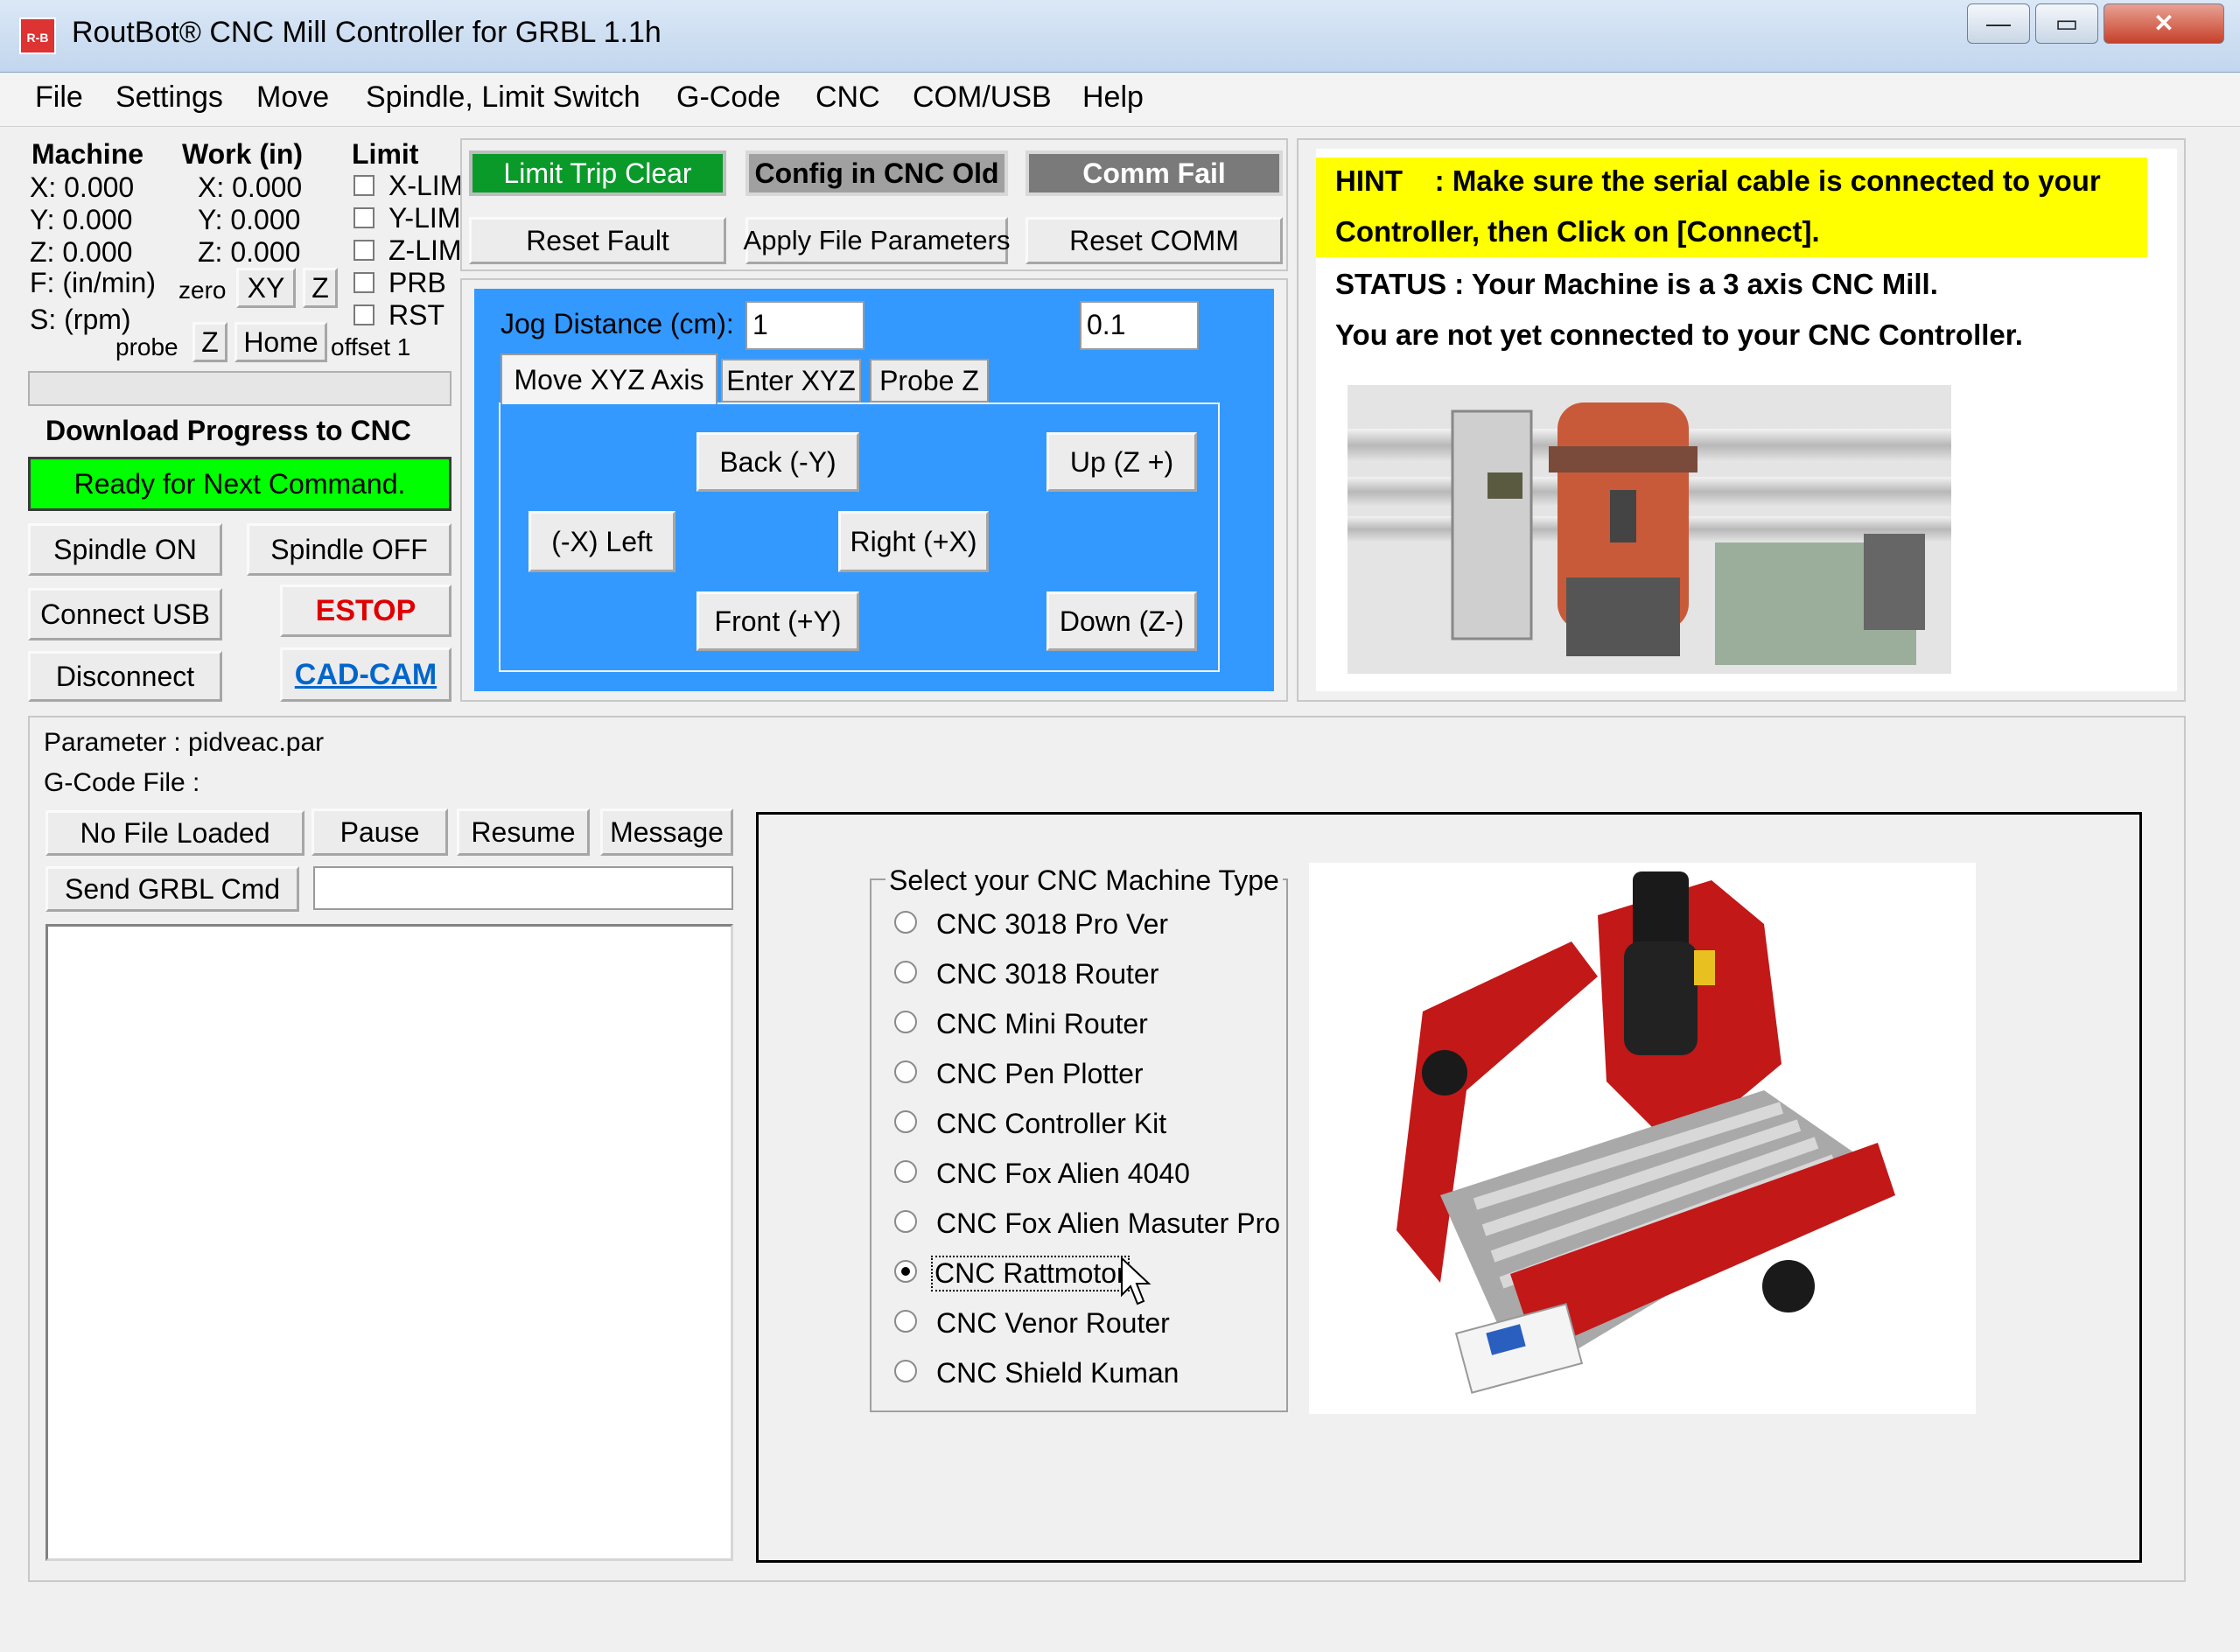  Describe the element at coordinates (184, 742) in the screenshot. I see `parameter-file-label: Parameter : pidveac.par` at that location.